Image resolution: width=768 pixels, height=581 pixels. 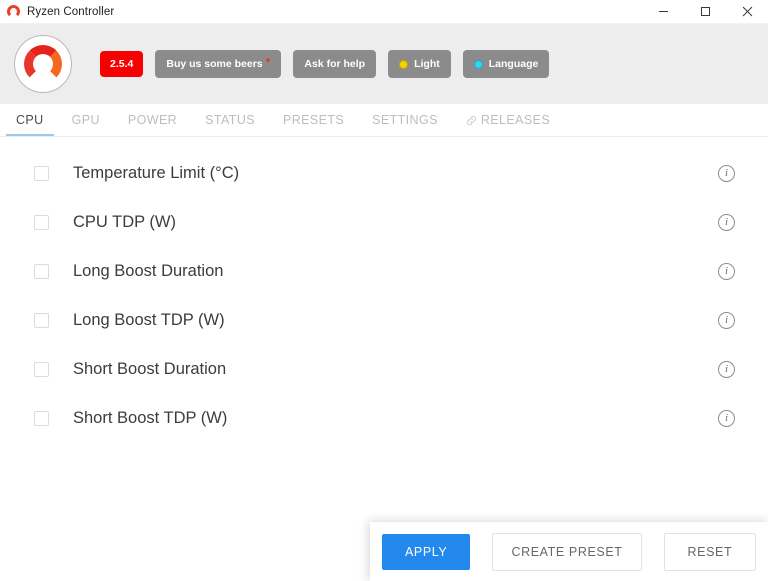 What do you see at coordinates (149, 320) in the screenshot?
I see `long-boost-tdp-label: Long Boost TDP (W)` at bounding box center [149, 320].